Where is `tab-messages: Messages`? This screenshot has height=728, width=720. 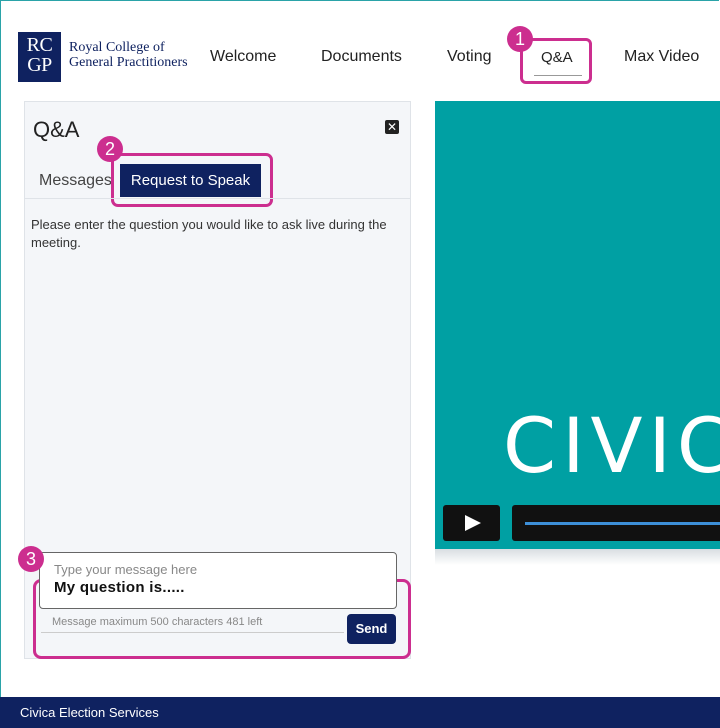
tab-messages: Messages is located at coordinates (75, 181).